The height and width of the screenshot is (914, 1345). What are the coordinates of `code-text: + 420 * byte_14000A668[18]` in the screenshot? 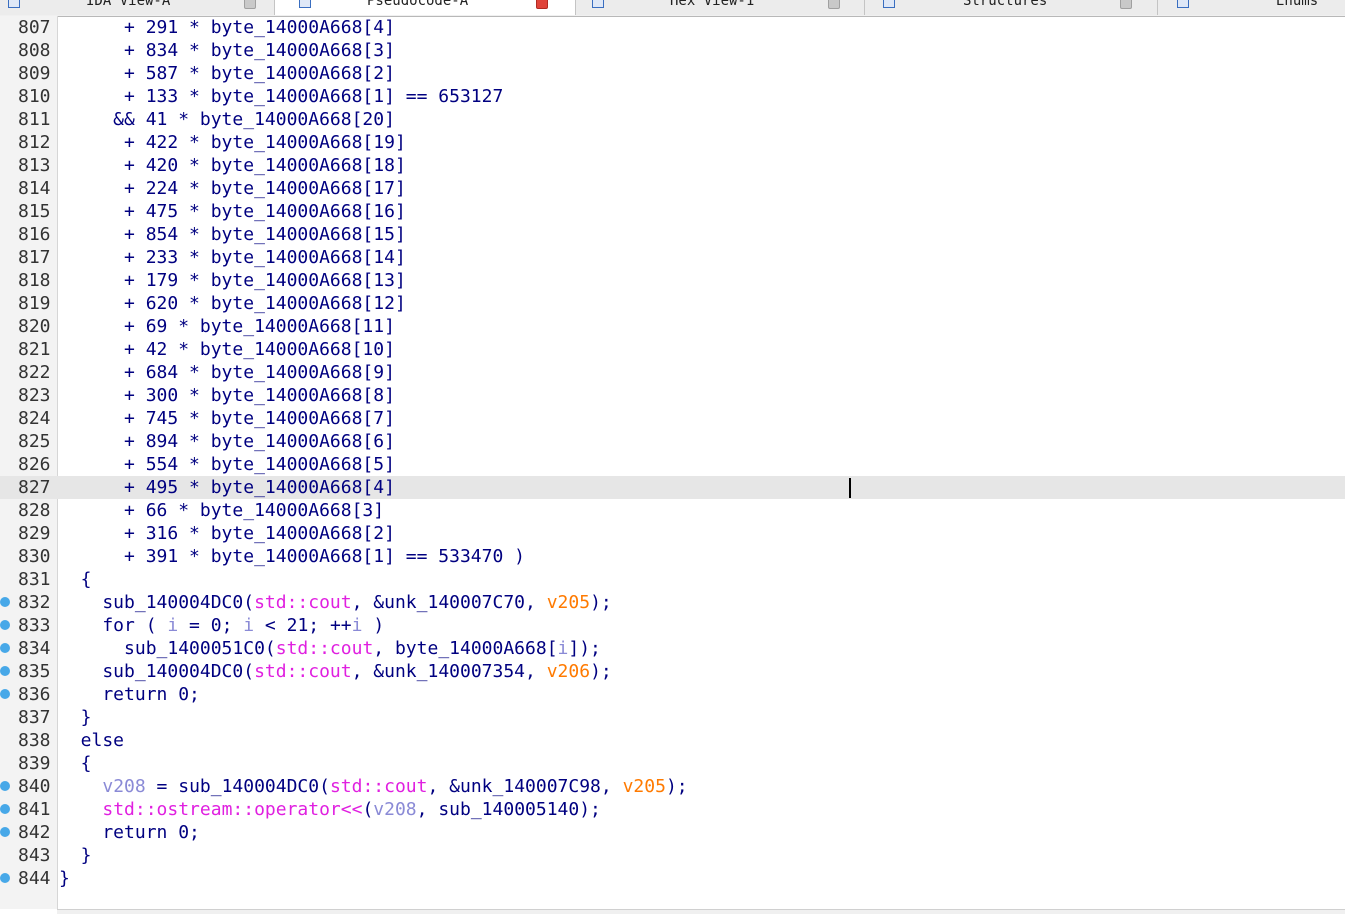 It's located at (232, 165).